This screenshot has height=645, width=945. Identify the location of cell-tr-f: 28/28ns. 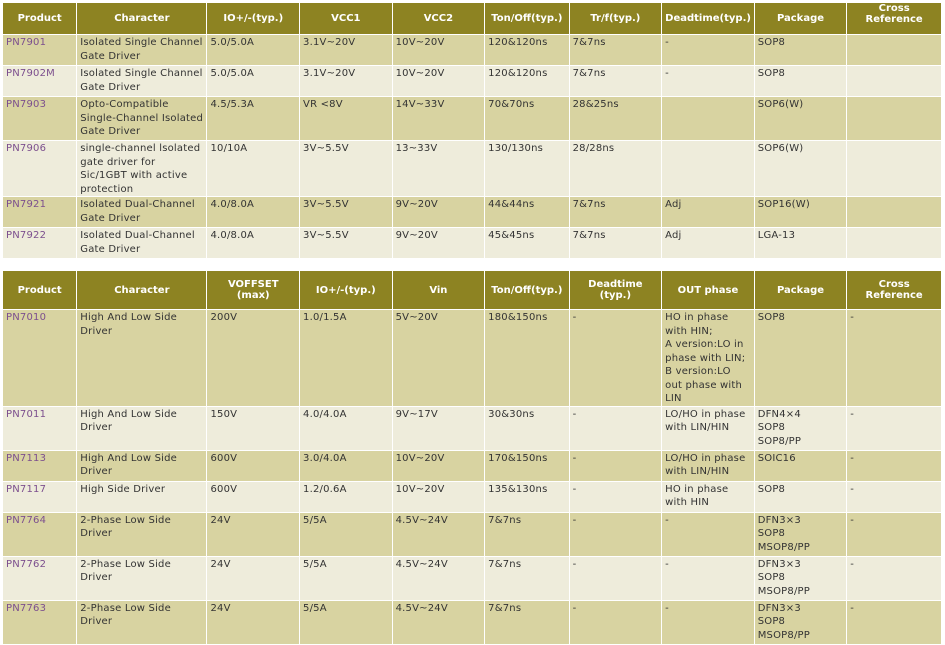
(615, 168).